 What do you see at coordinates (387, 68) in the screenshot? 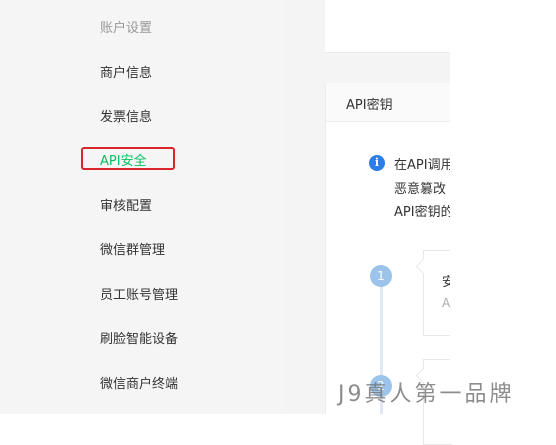
I see `card-separator` at bounding box center [387, 68].